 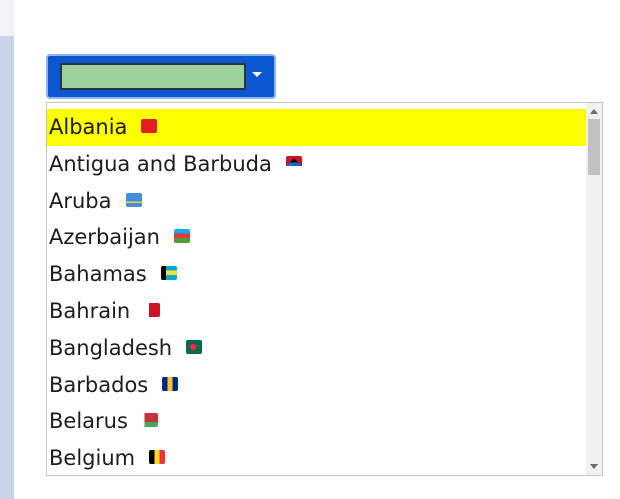 I want to click on option-albania: Albania, so click(x=317, y=127).